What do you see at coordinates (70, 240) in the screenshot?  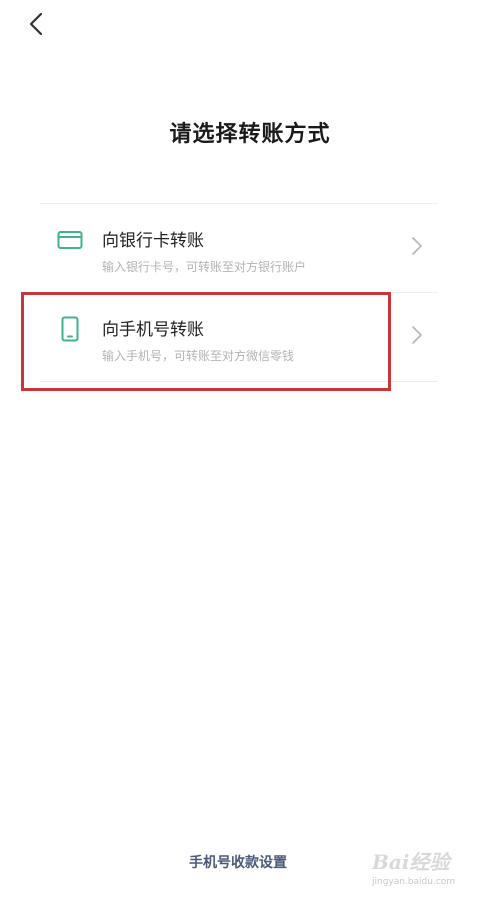 I see `bank-card-icon` at bounding box center [70, 240].